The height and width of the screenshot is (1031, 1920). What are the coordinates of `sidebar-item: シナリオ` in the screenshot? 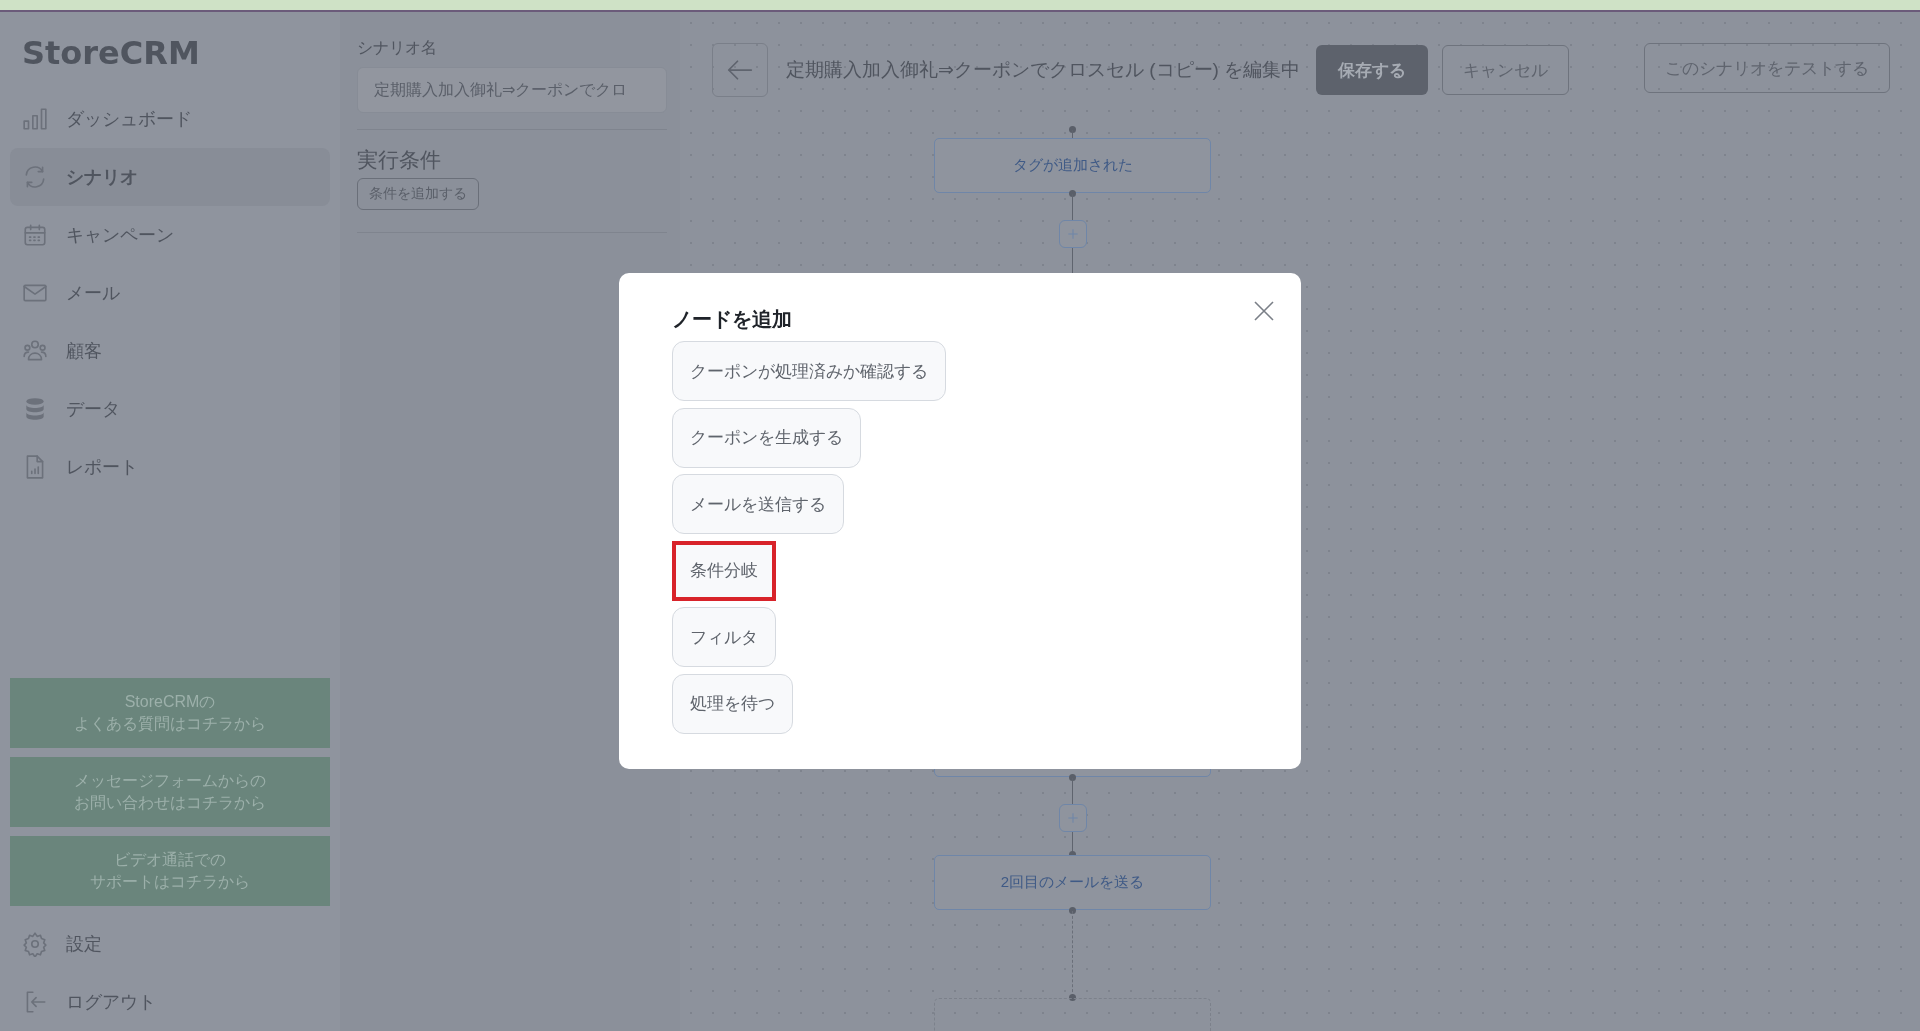 It's located at (170, 177).